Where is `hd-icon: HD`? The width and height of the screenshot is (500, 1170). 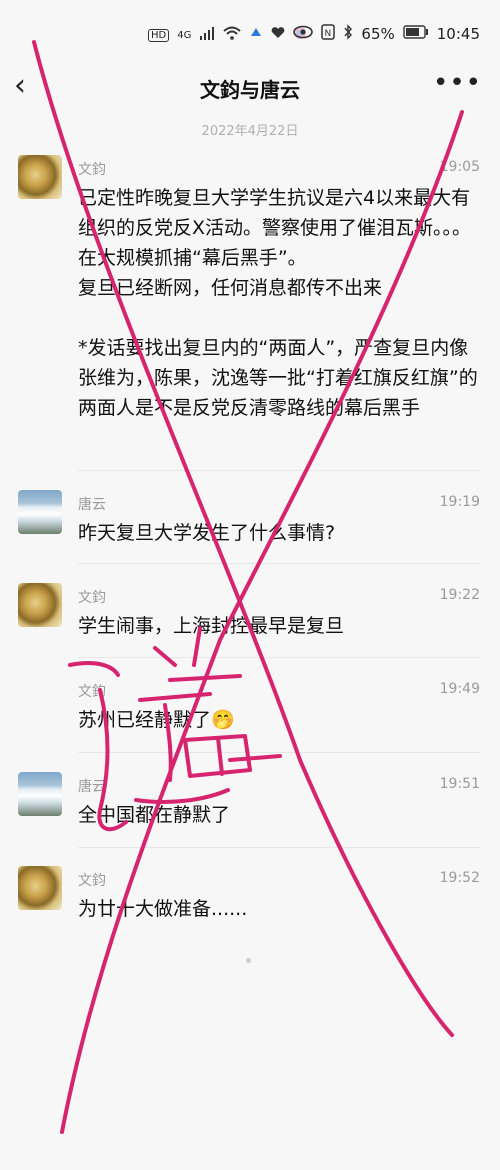 hd-icon: HD is located at coordinates (159, 35).